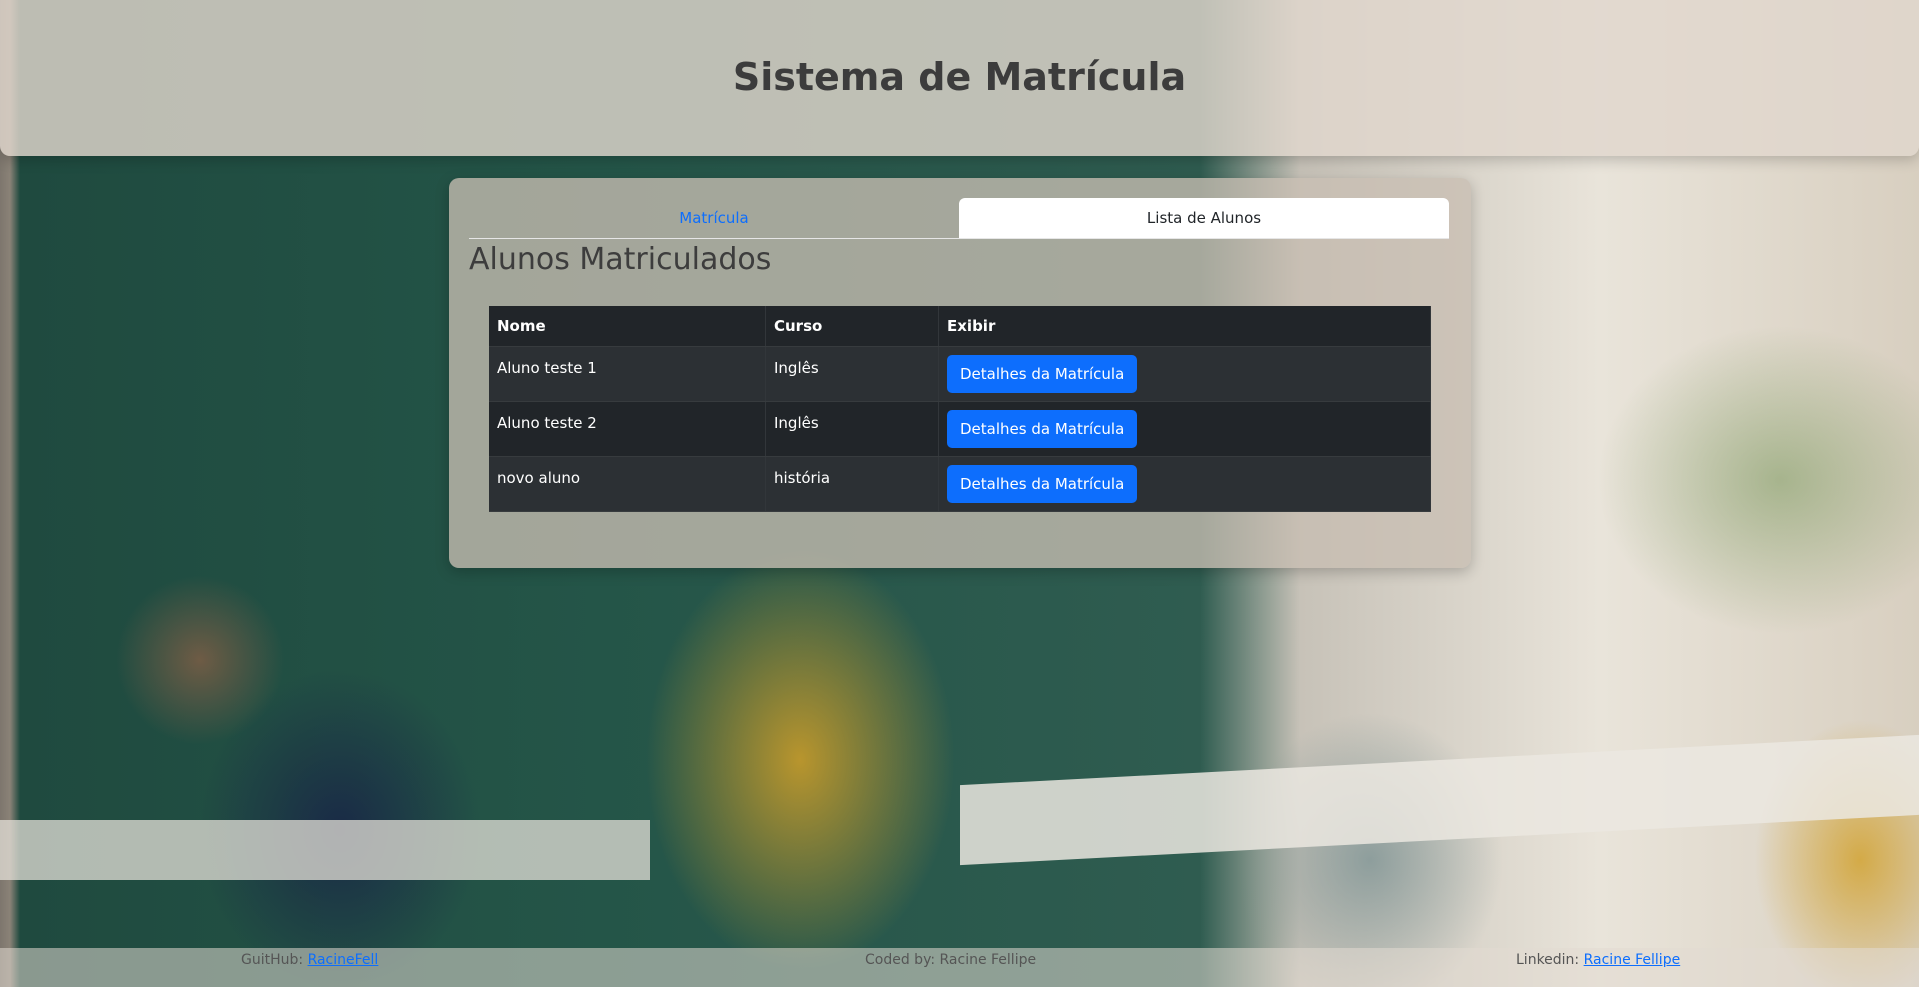 This screenshot has height=987, width=1919. What do you see at coordinates (627, 374) in the screenshot?
I see `cell-nome: Aluno teste 1` at bounding box center [627, 374].